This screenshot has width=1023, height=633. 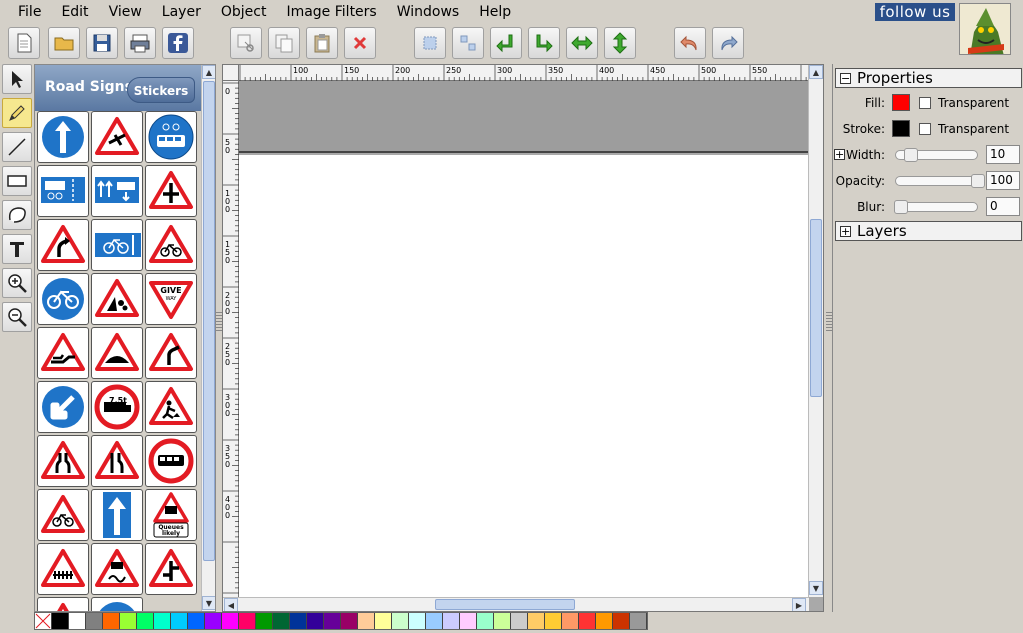 I want to click on sign-falling-rocks, so click(x=117, y=299).